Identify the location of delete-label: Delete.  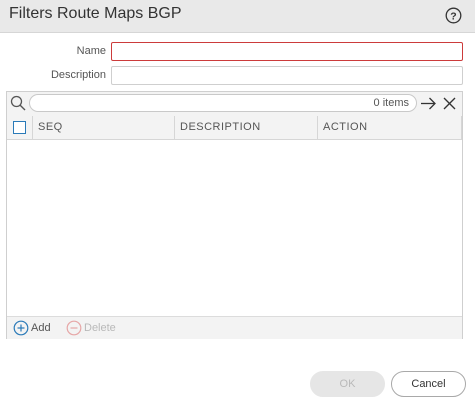
(100, 328).